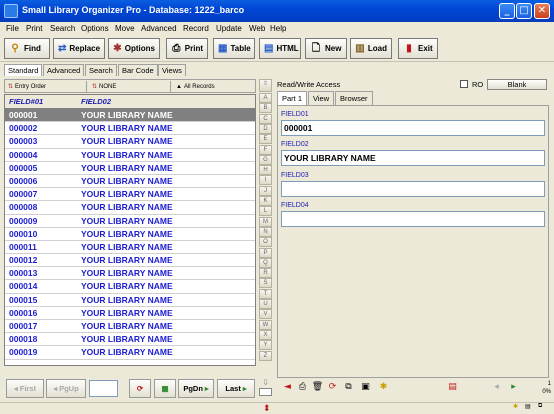 The width and height of the screenshot is (554, 414). What do you see at coordinates (66, 388) in the screenshot?
I see `page-up-button: ◂ PgUp` at bounding box center [66, 388].